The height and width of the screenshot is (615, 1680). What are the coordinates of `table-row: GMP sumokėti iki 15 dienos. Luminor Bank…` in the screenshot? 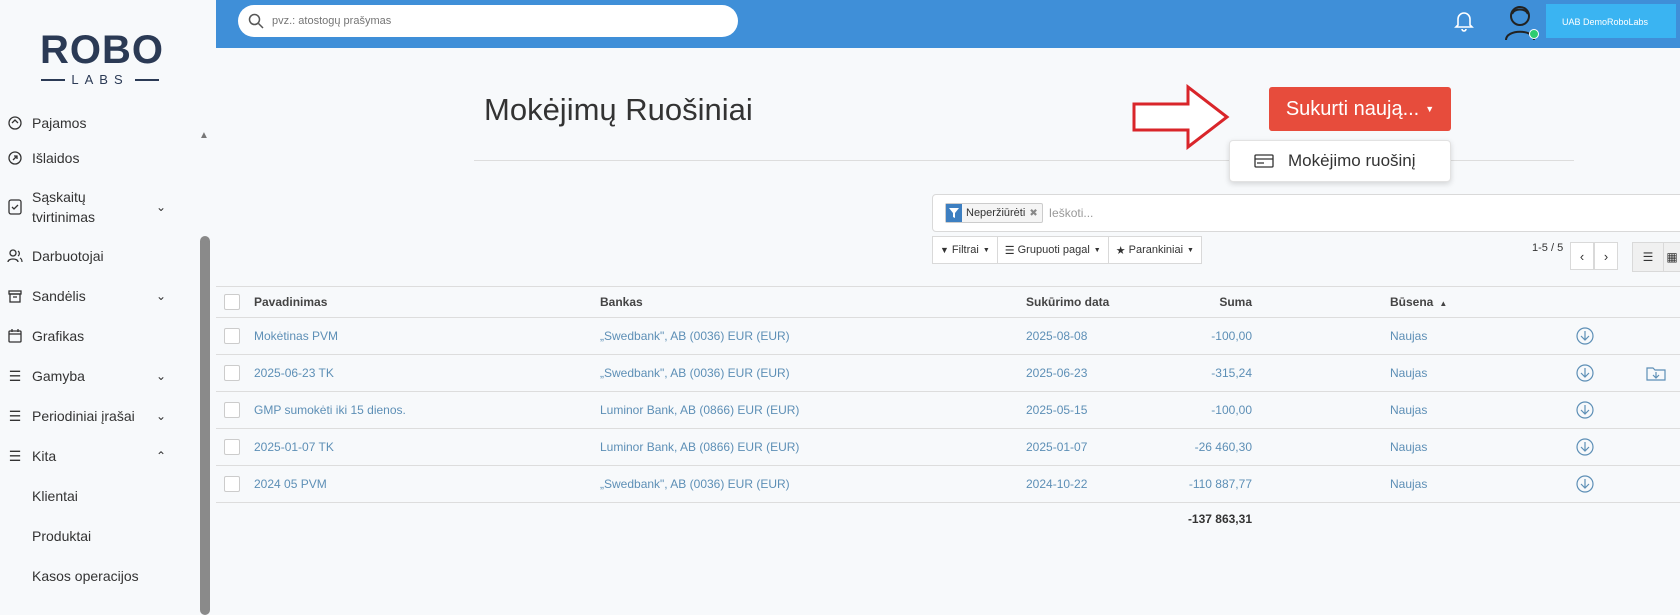 It's located at (948, 410).